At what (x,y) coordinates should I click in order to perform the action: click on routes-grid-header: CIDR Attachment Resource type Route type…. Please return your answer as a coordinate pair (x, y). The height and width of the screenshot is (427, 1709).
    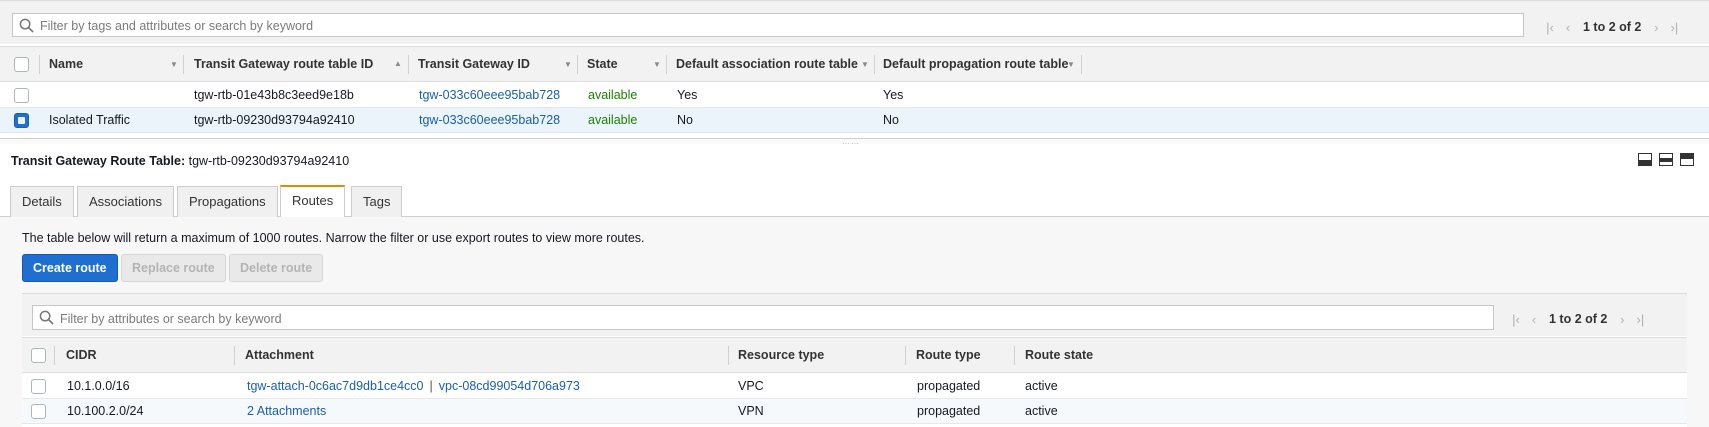
    Looking at the image, I should click on (854, 355).